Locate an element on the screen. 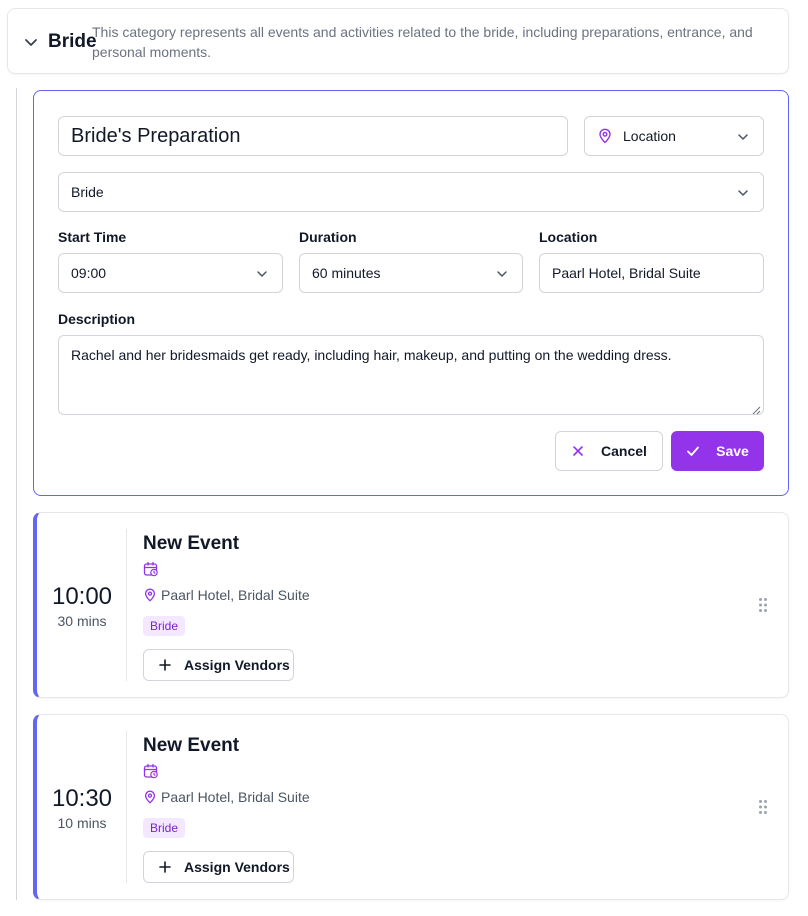  start-time-select: 09:00 is located at coordinates (170, 273).